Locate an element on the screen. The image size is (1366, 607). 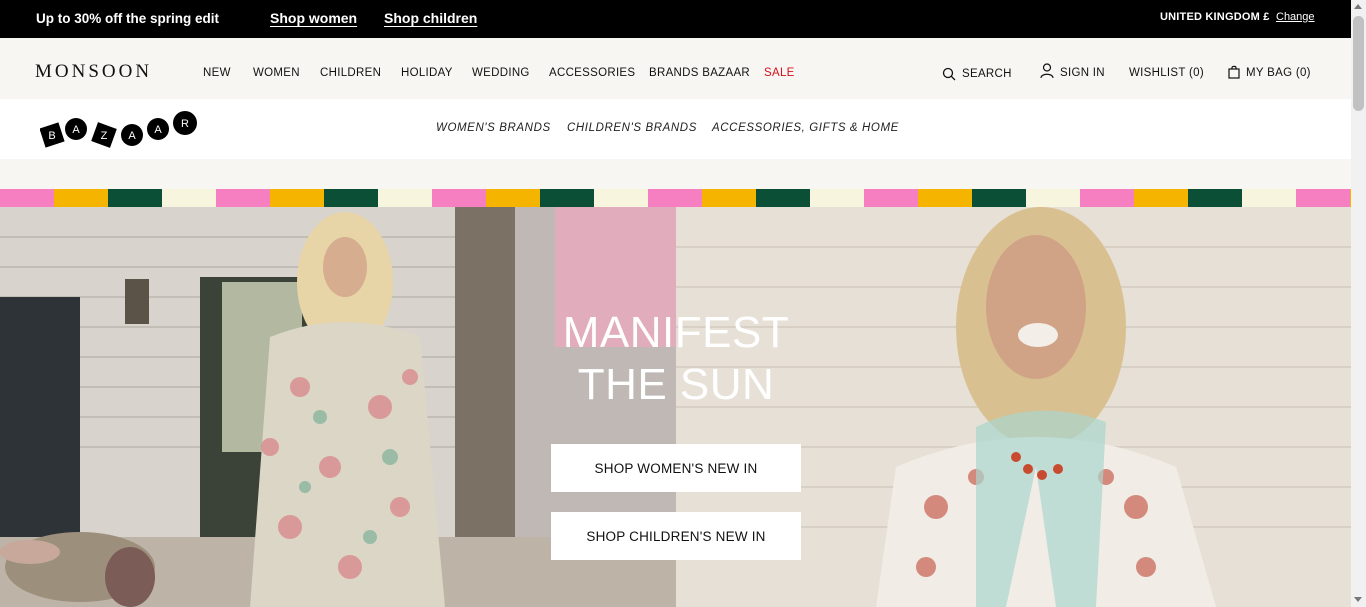
country-selector-label: UNITED KINGDOM £ is located at coordinates (1215, 17).